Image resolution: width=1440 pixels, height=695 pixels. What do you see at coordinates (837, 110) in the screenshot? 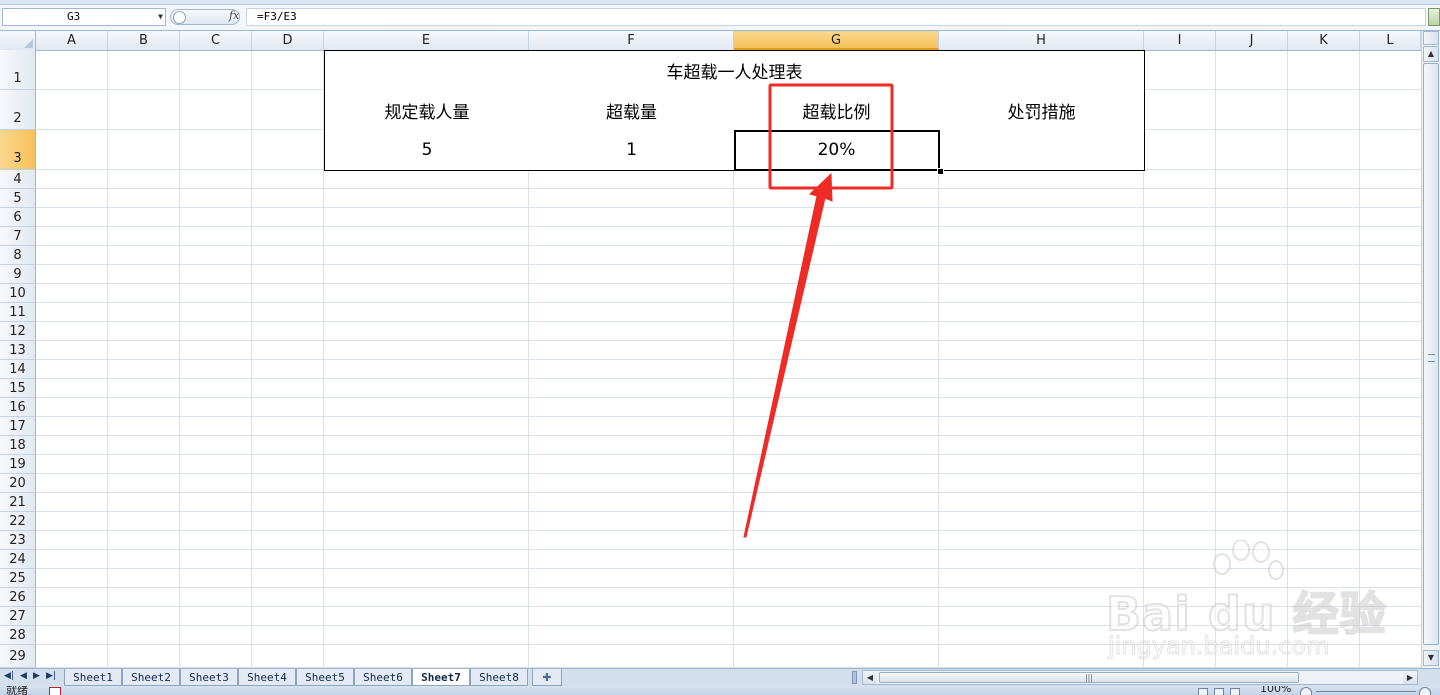
I see `header-cell-g2: 超载比例` at bounding box center [837, 110].